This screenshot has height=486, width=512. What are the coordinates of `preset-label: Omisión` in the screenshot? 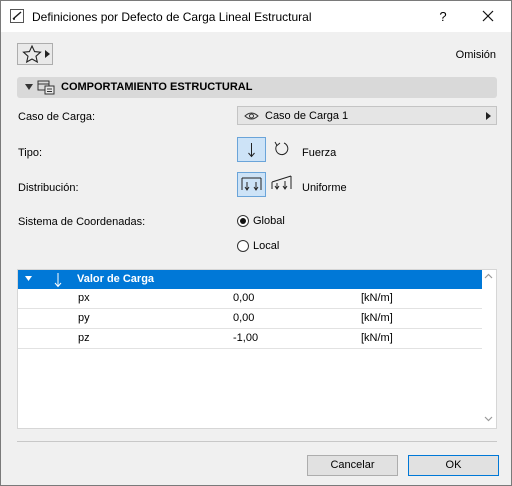 It's located at (475, 55).